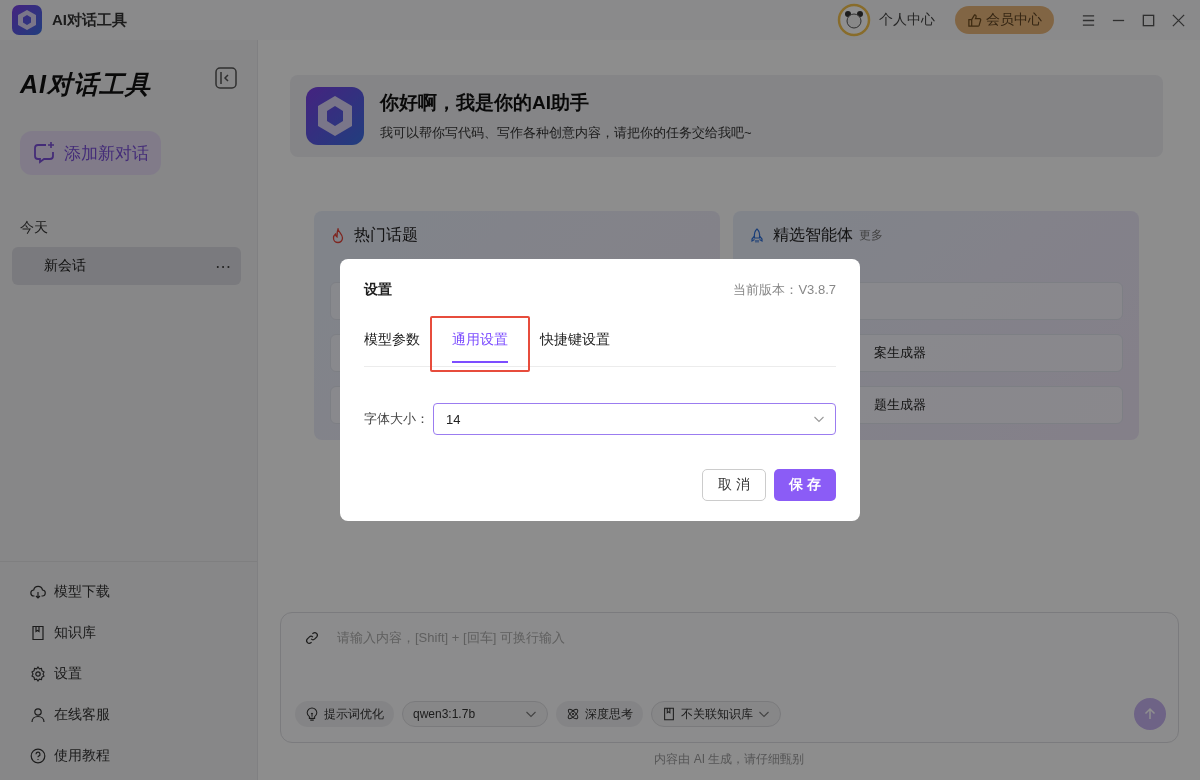 This screenshot has height=780, width=1200. What do you see at coordinates (599, 714) in the screenshot?
I see `deep-think-button: 深度思考` at bounding box center [599, 714].